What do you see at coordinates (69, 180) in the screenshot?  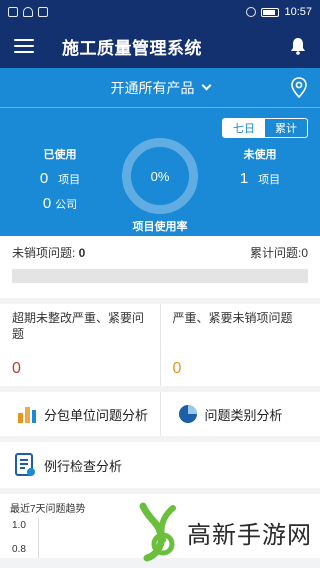 I see `used-project-unit: 项目` at bounding box center [69, 180].